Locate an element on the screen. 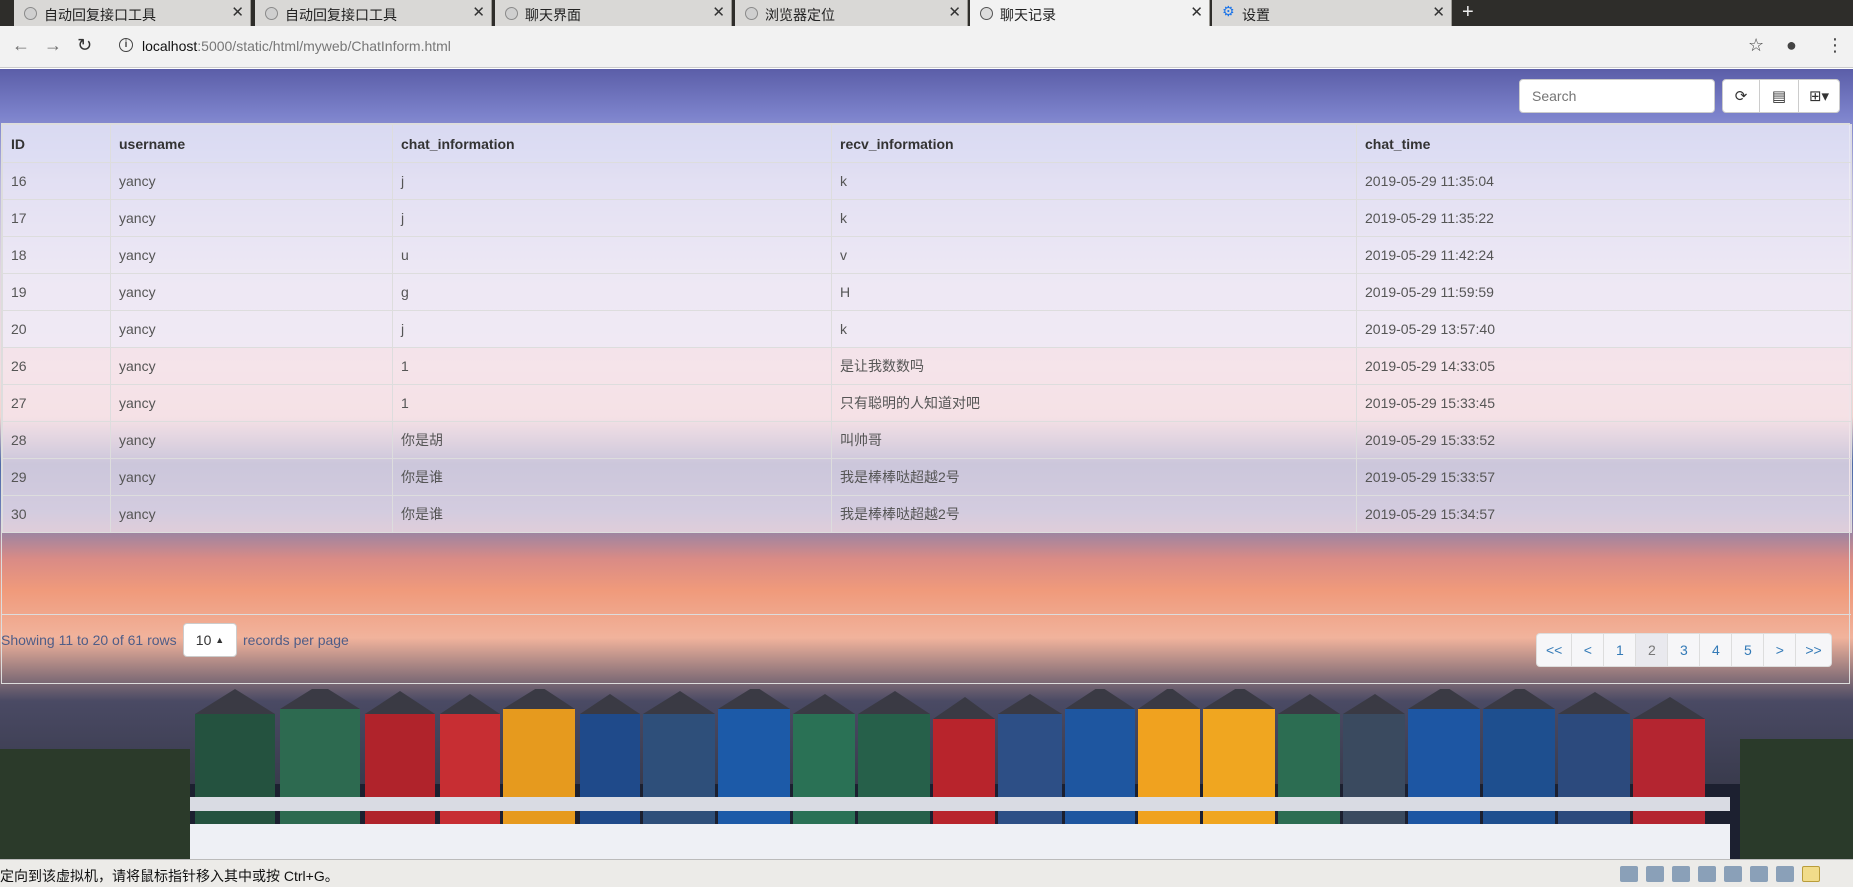 The width and height of the screenshot is (1853, 887). list-view-icon: ▤ is located at coordinates (1779, 96).